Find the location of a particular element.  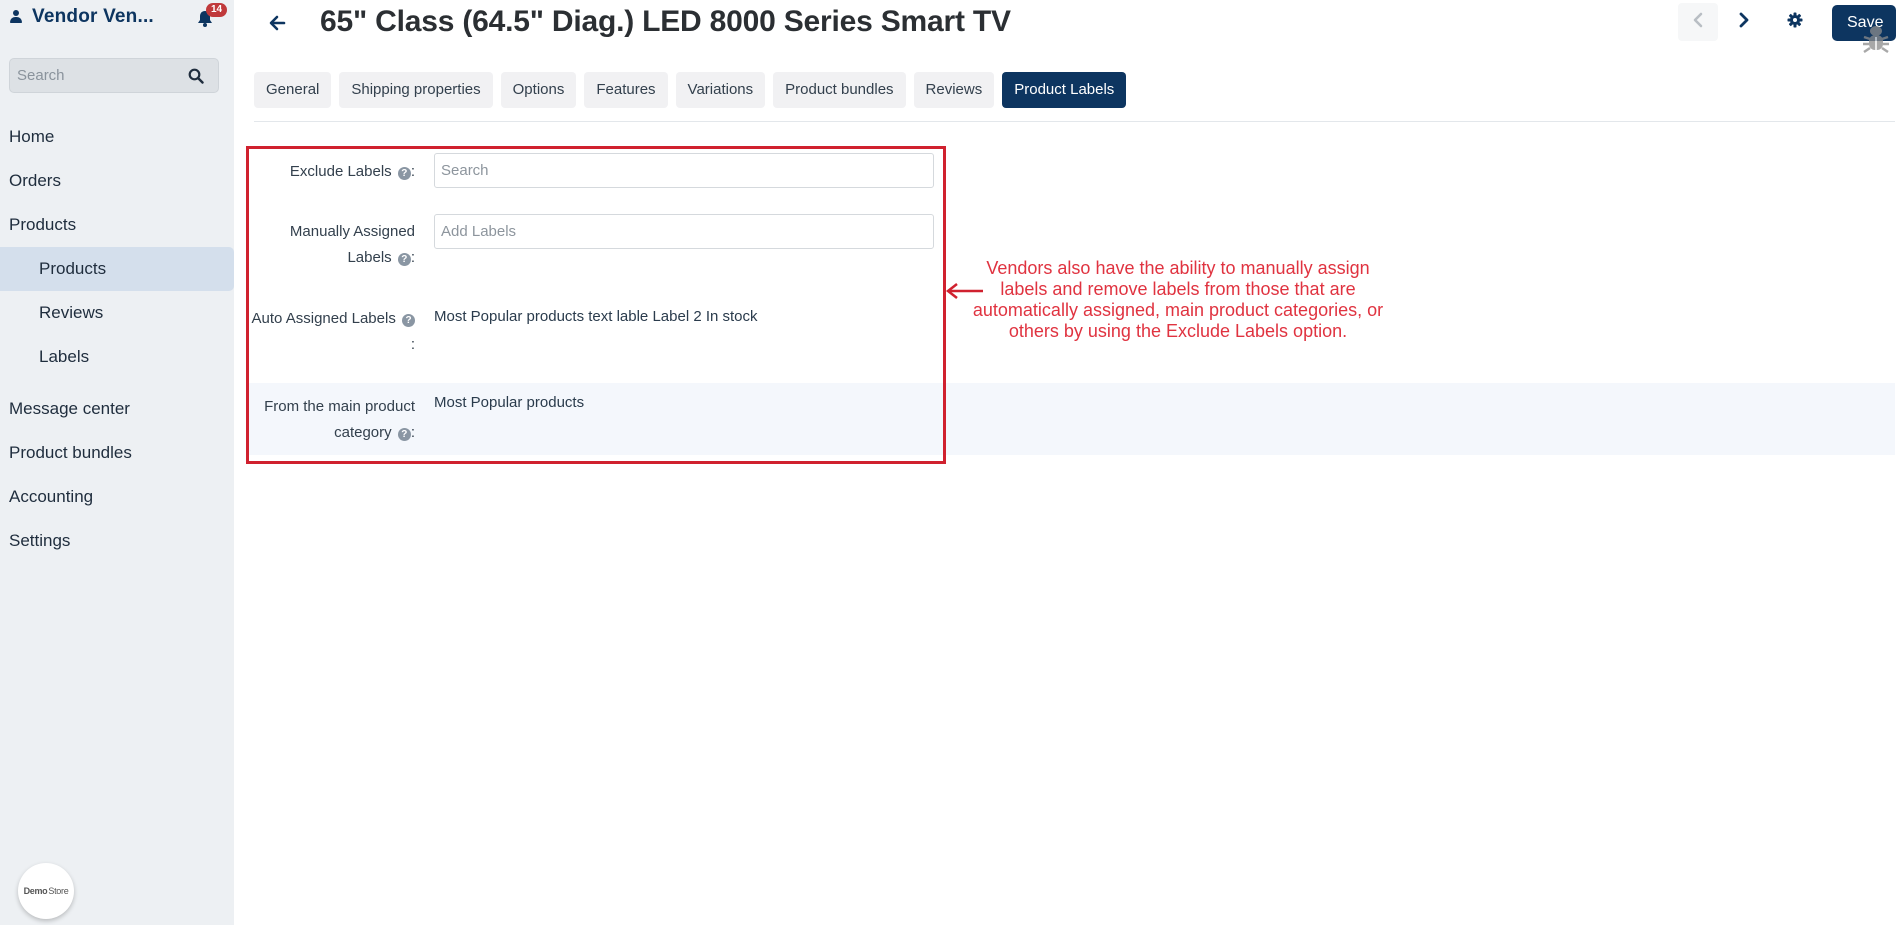

sidebar-item-accounting: Accounting is located at coordinates (117, 497).